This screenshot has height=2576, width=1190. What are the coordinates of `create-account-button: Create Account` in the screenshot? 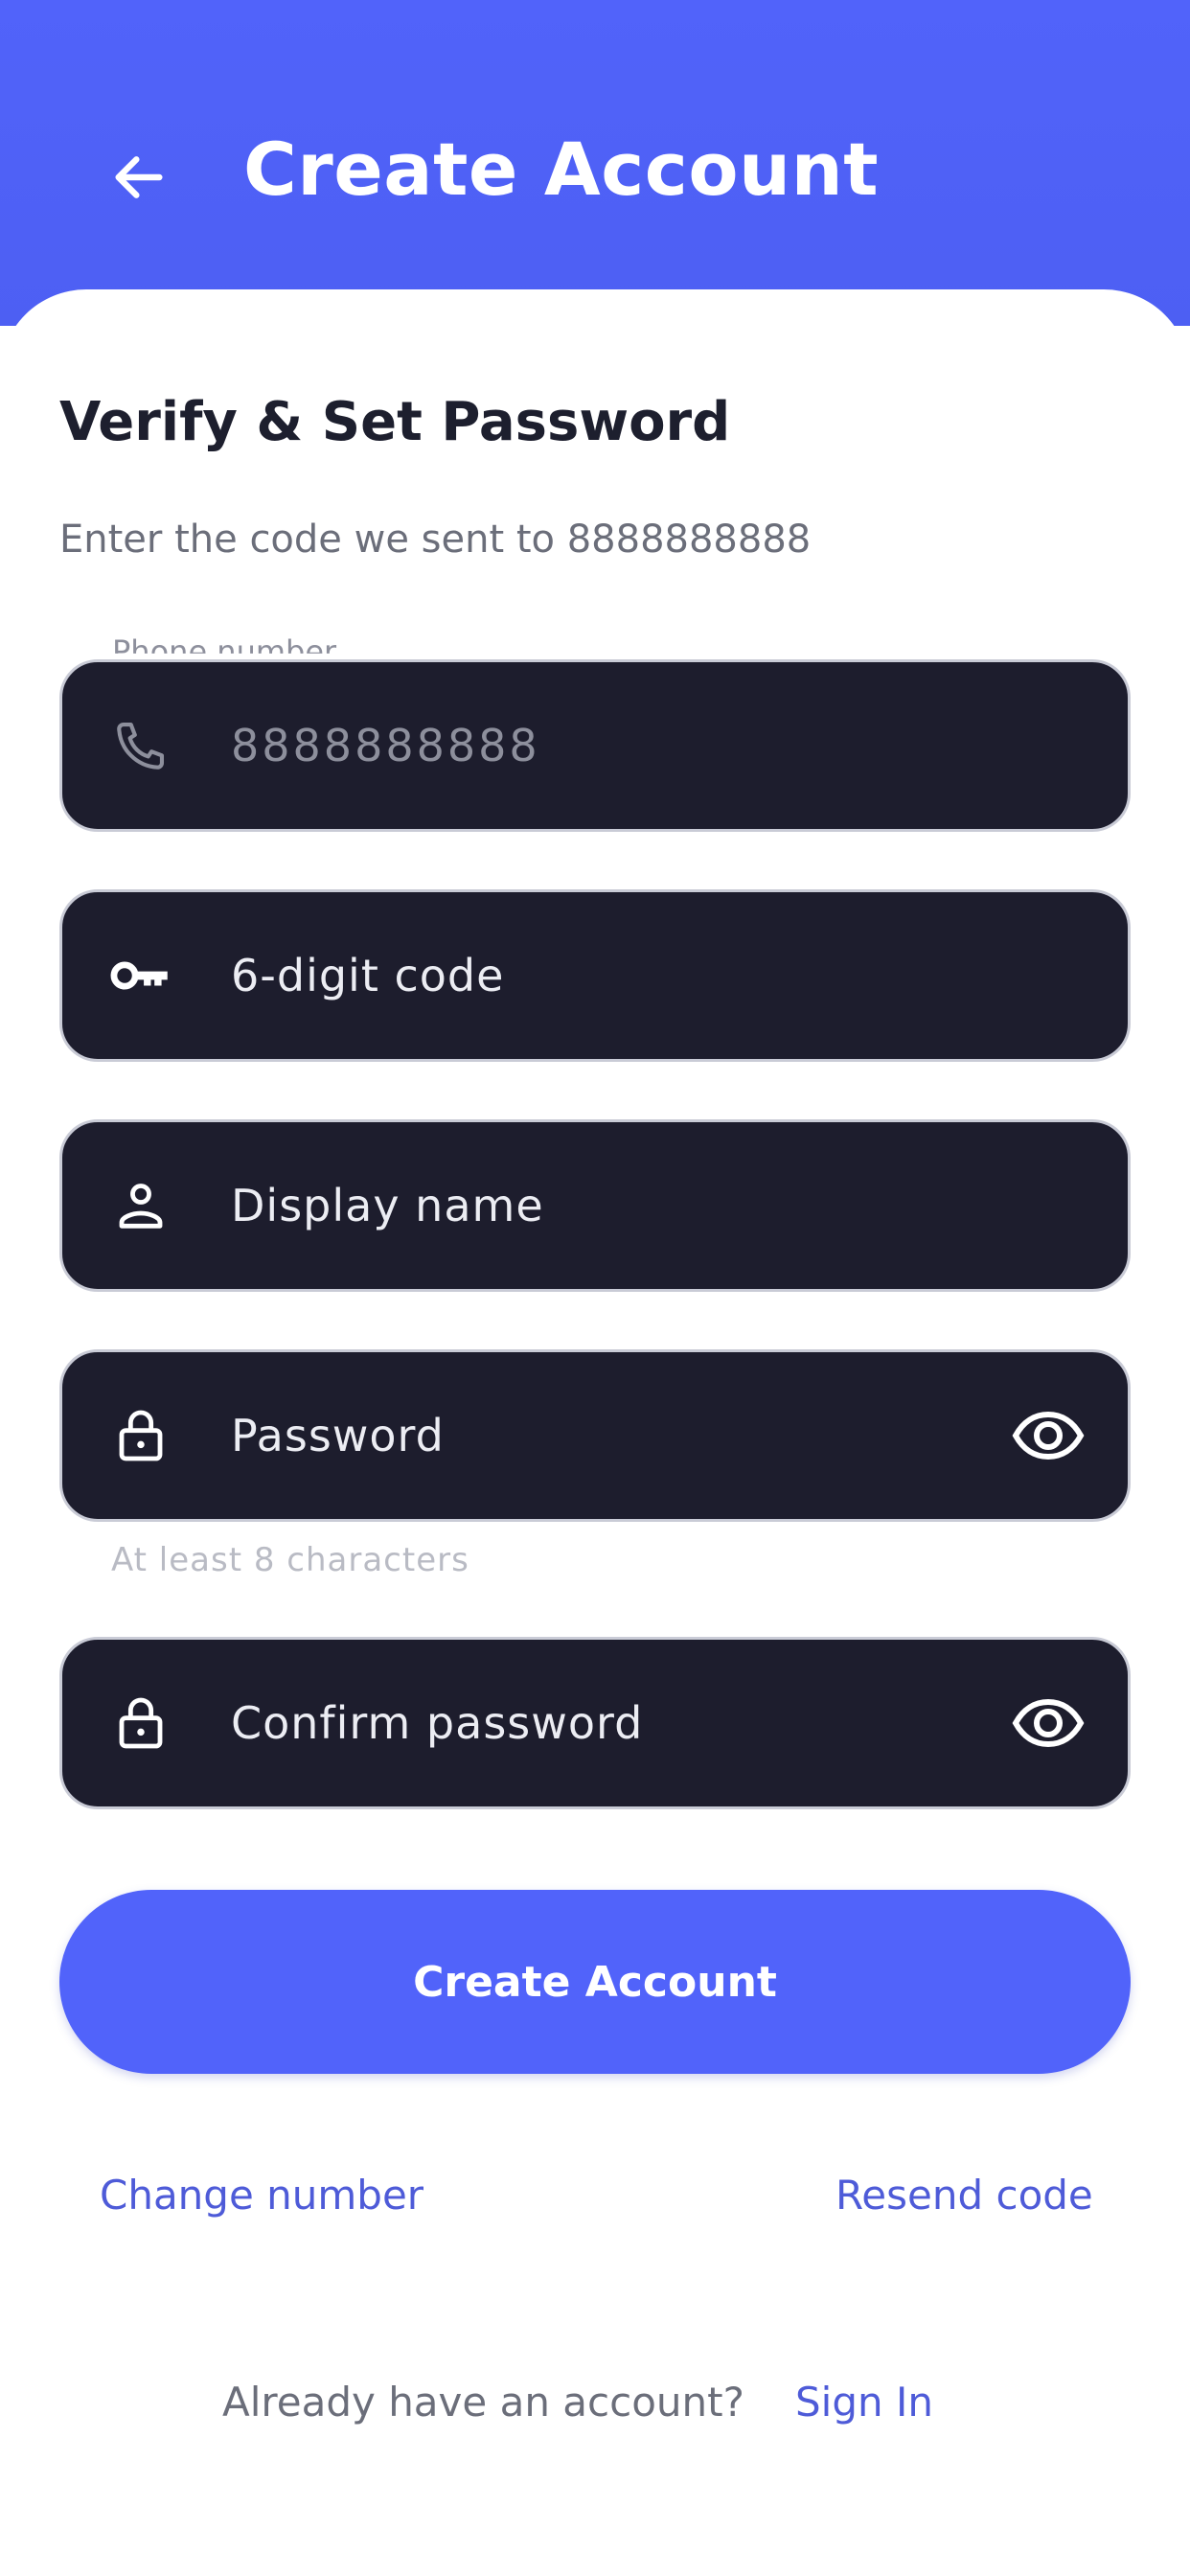 It's located at (595, 1982).